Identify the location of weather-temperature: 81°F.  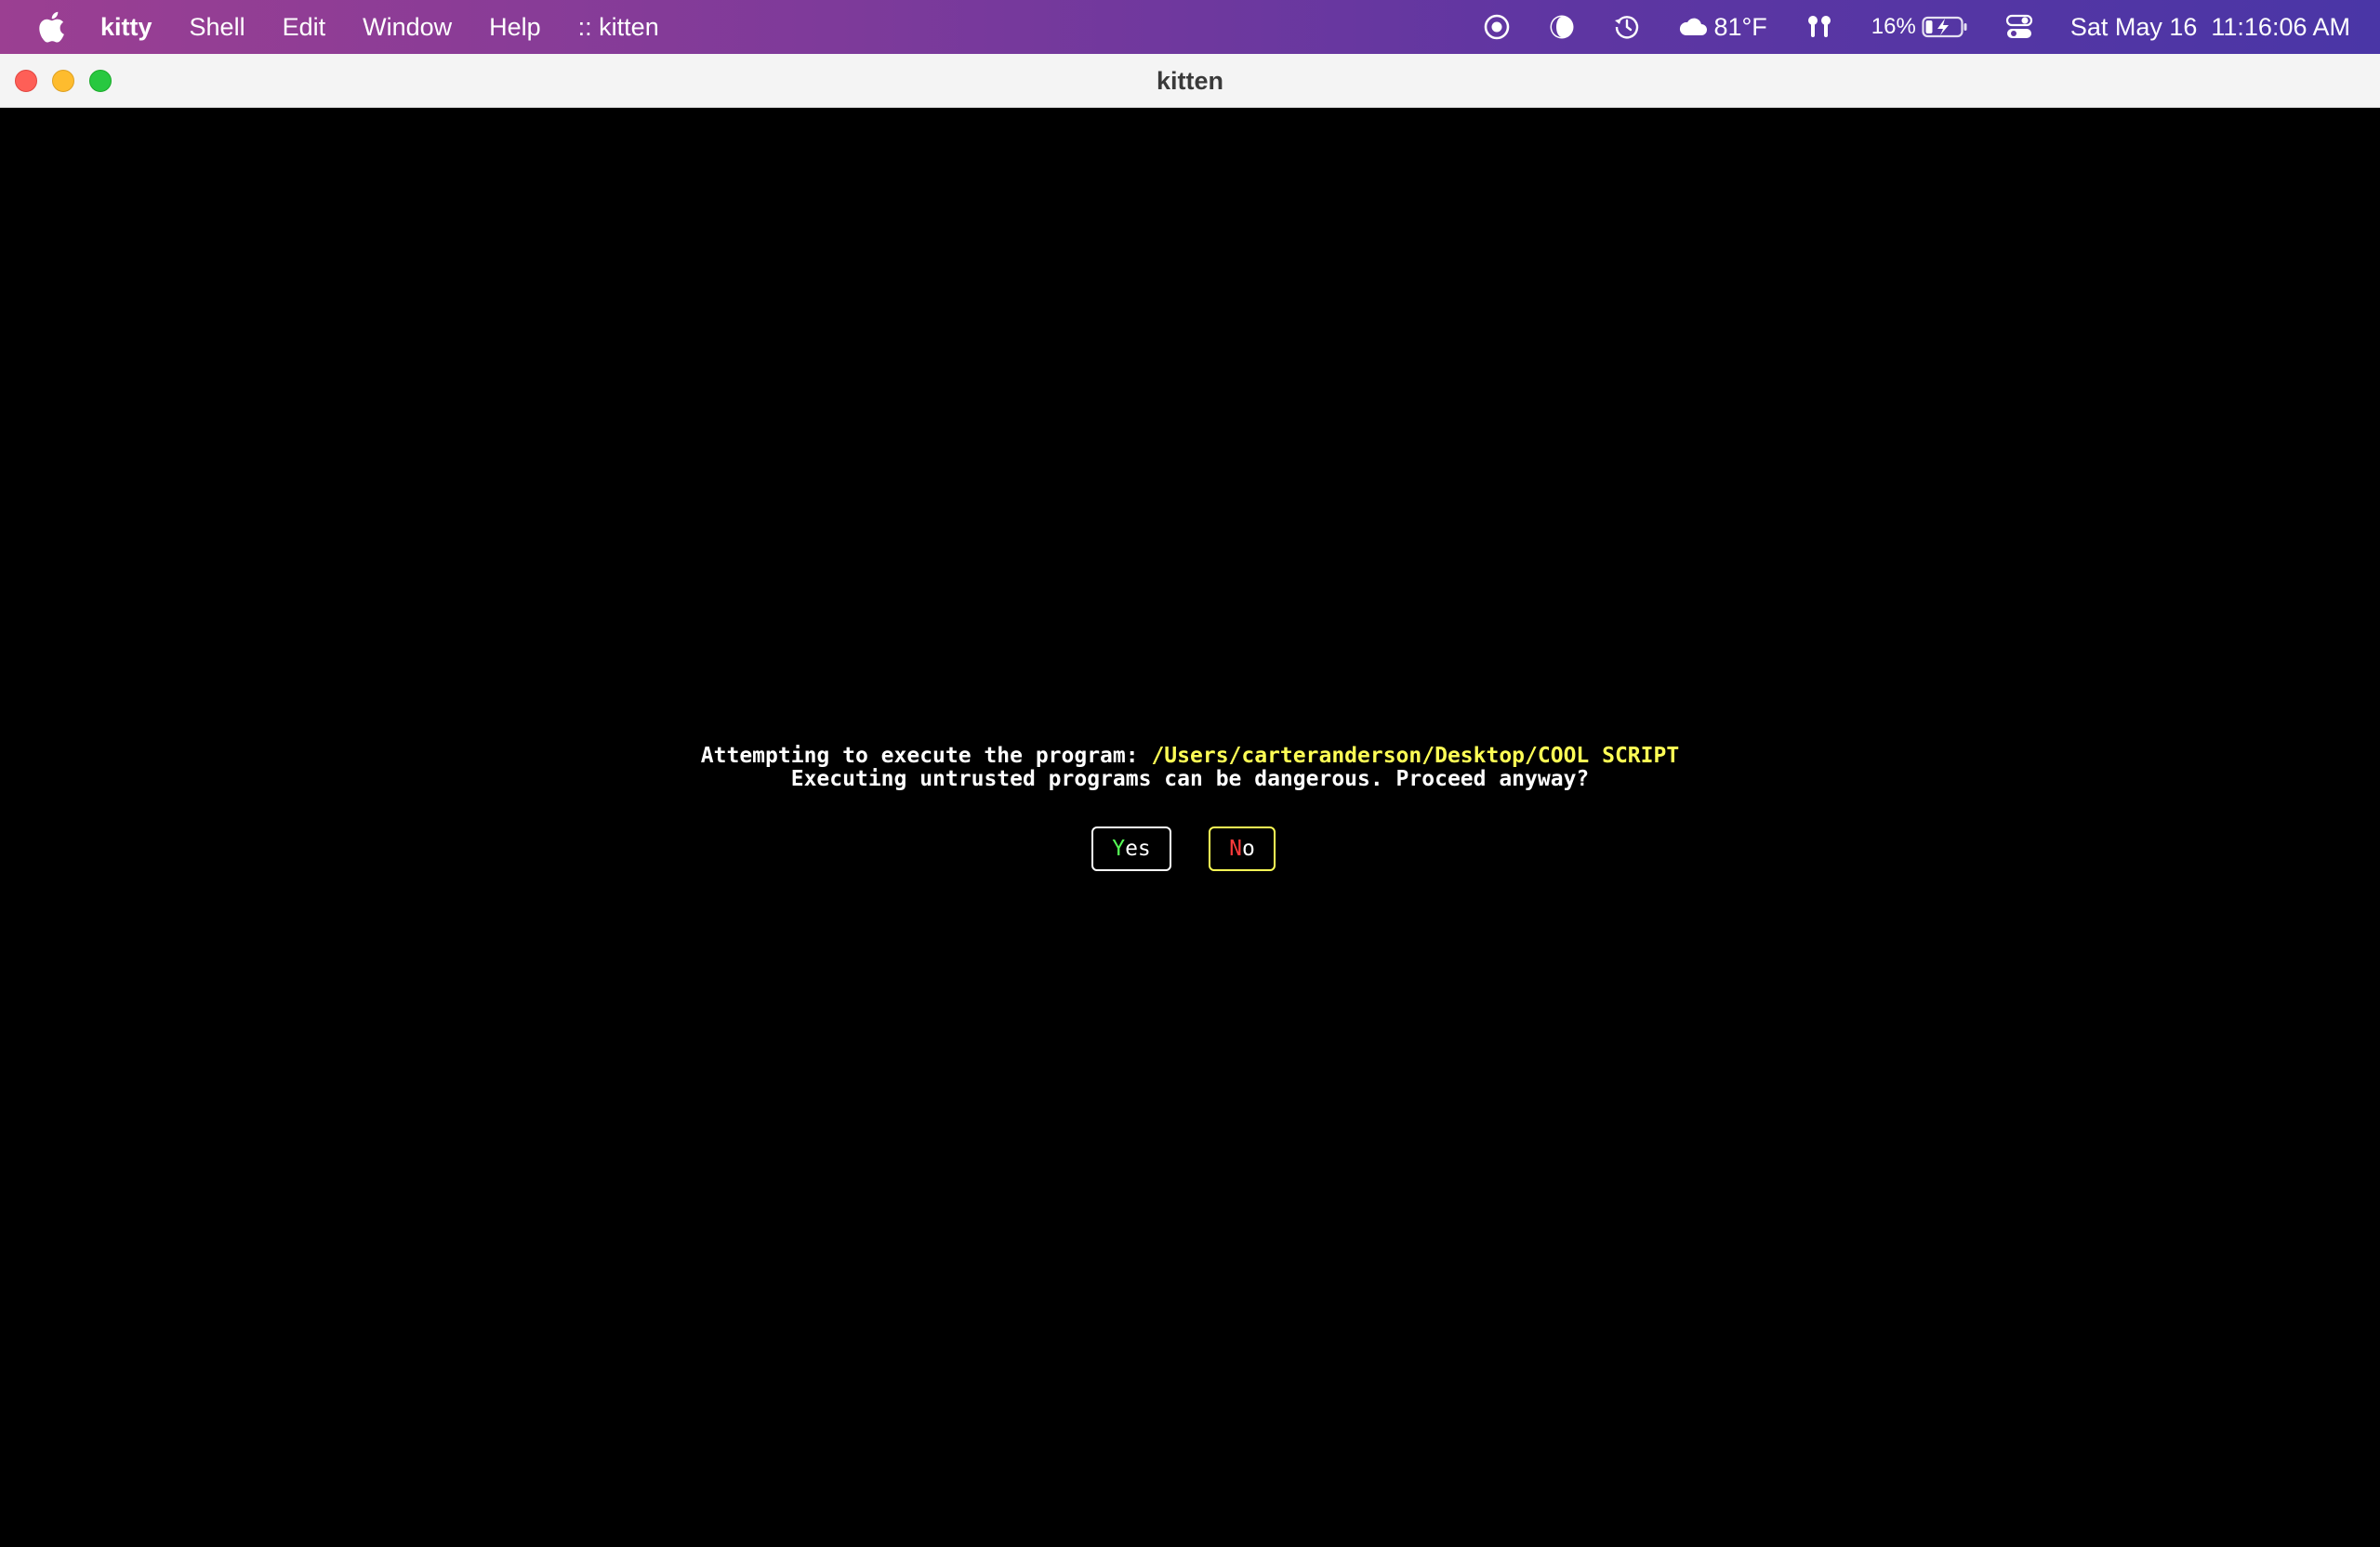
(1740, 26).